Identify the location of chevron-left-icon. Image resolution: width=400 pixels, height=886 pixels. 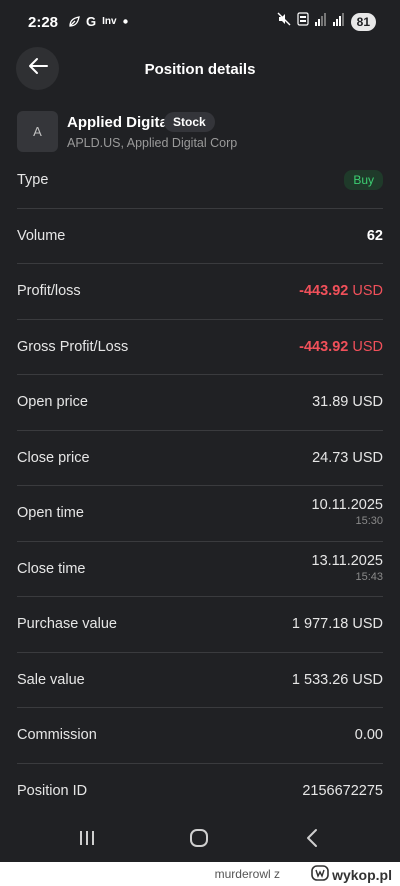
(312, 840).